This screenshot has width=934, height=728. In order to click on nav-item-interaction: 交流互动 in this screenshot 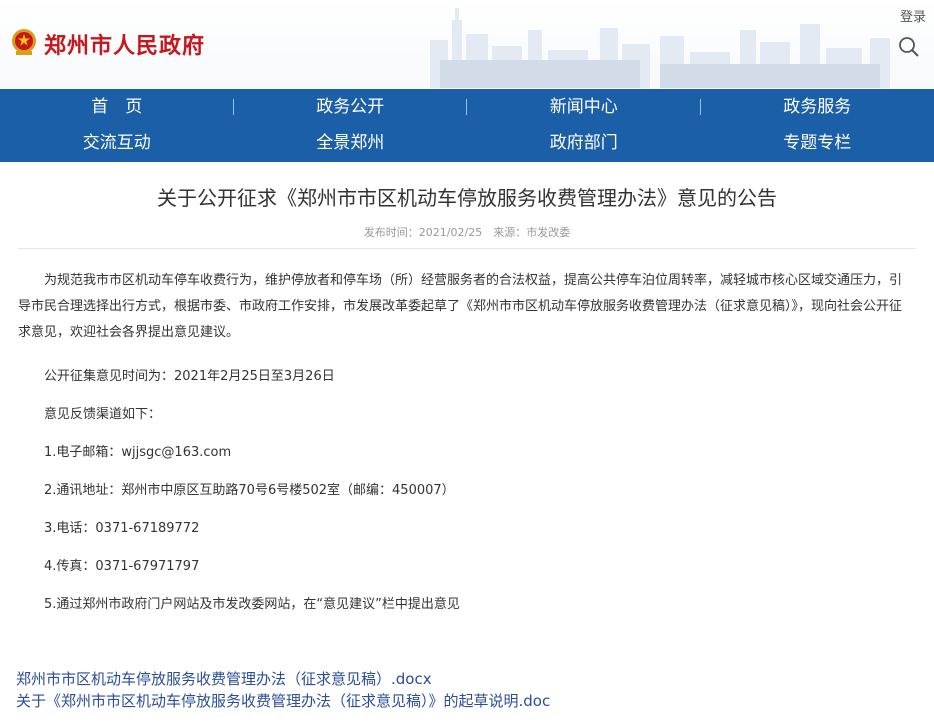, I will do `click(117, 144)`.